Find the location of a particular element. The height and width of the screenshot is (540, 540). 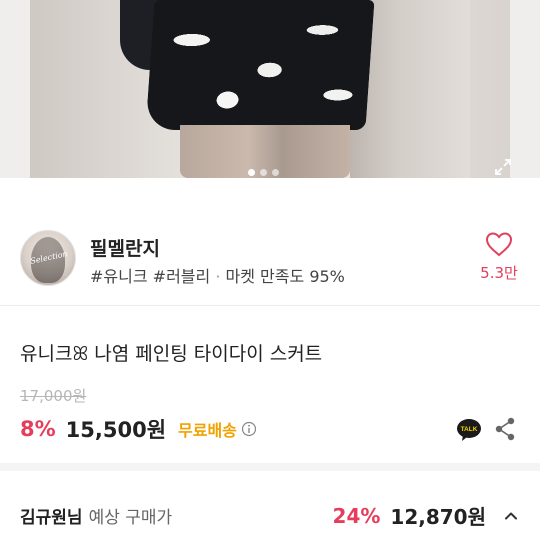

avatar: Selection is located at coordinates (48, 258).